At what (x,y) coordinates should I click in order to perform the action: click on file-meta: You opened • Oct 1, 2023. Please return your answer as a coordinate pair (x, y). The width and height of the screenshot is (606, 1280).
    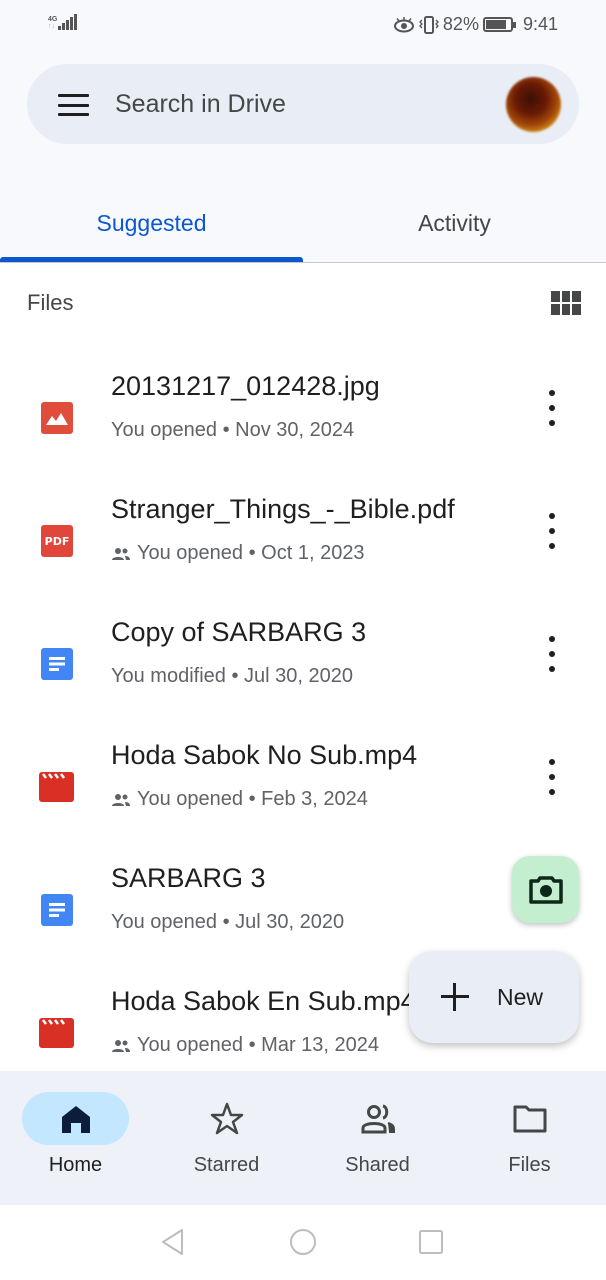
    Looking at the image, I should click on (238, 553).